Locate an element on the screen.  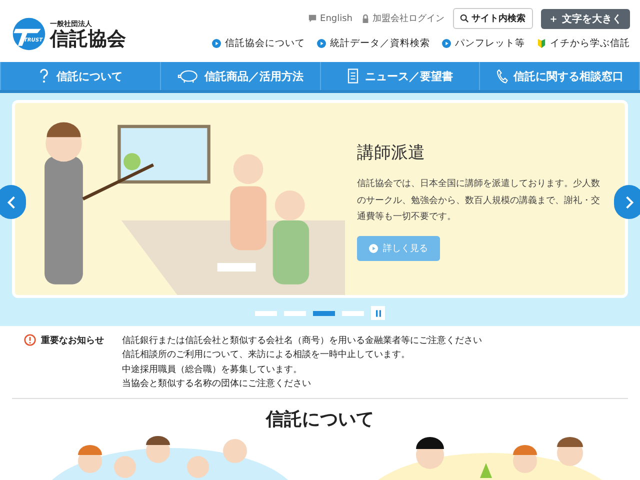
utility-link: 加盟会社ログイン is located at coordinates (402, 18).